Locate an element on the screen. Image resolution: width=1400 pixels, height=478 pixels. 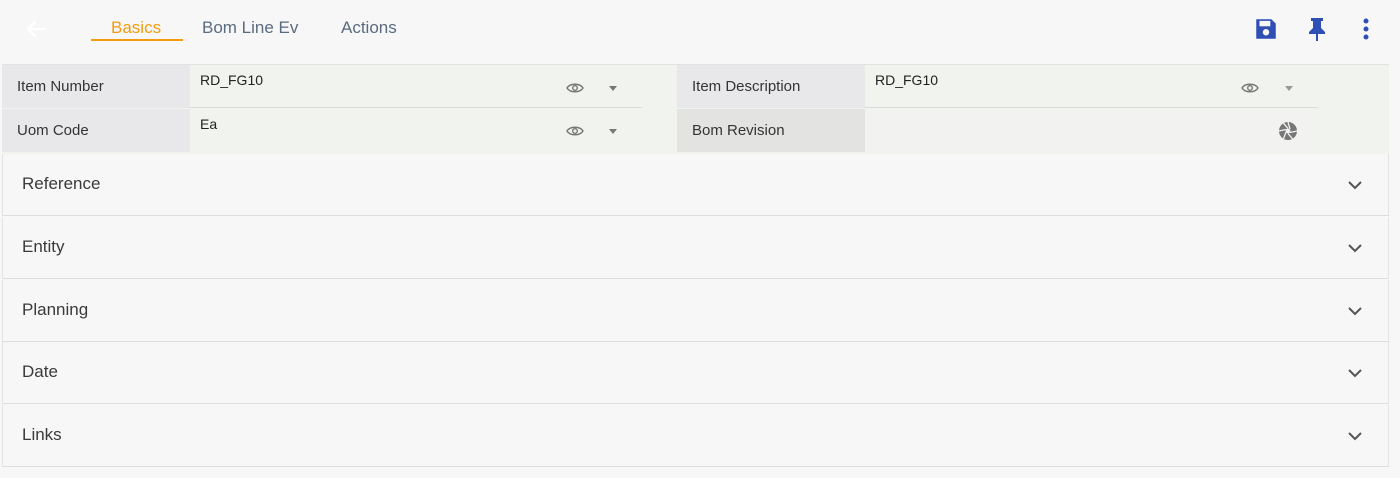
uom-code-dropdown-button is located at coordinates (613, 131).